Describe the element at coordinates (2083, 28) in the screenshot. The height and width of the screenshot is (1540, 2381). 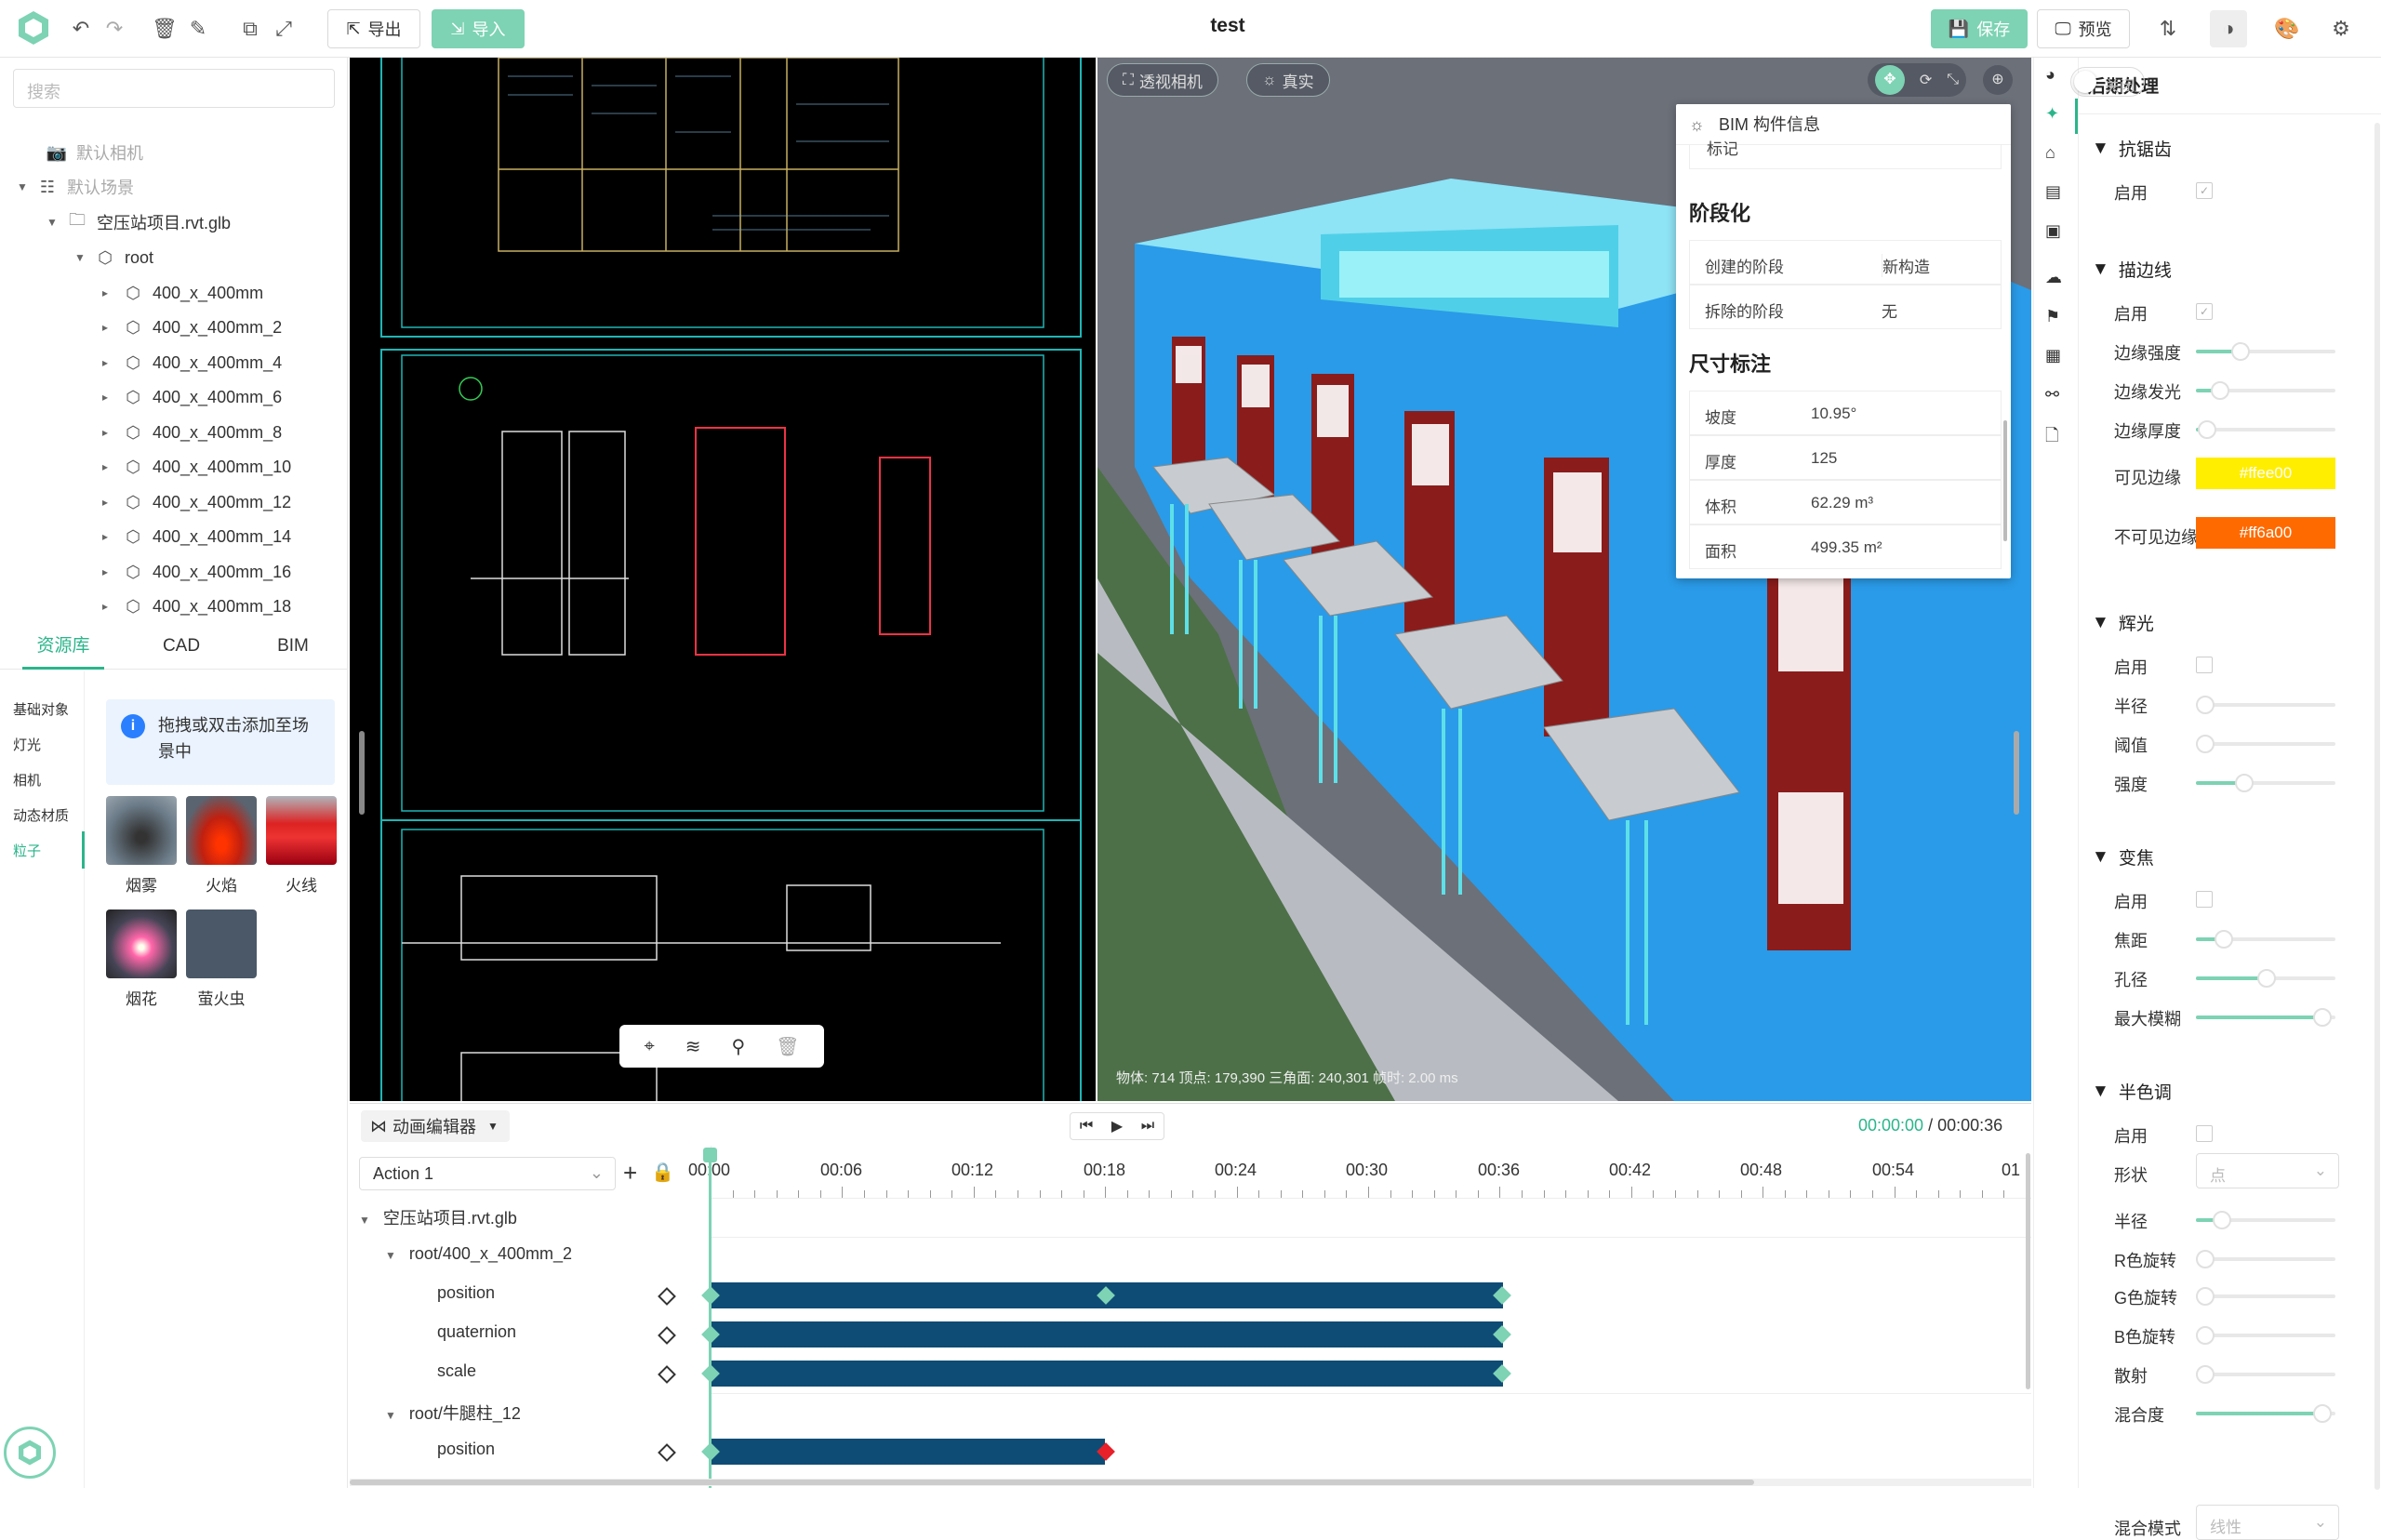
I see `preview-button: 🖵 预览` at that location.